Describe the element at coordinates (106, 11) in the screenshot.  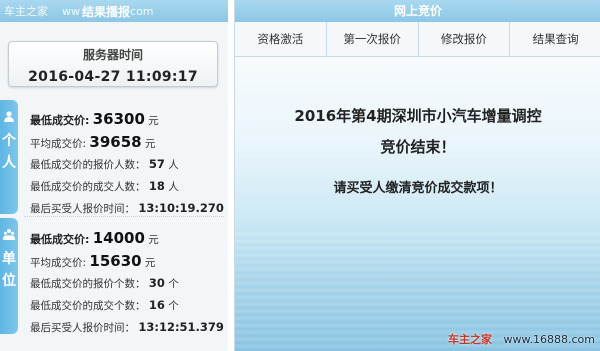
I see `results-broadcast-title: 结果播报` at that location.